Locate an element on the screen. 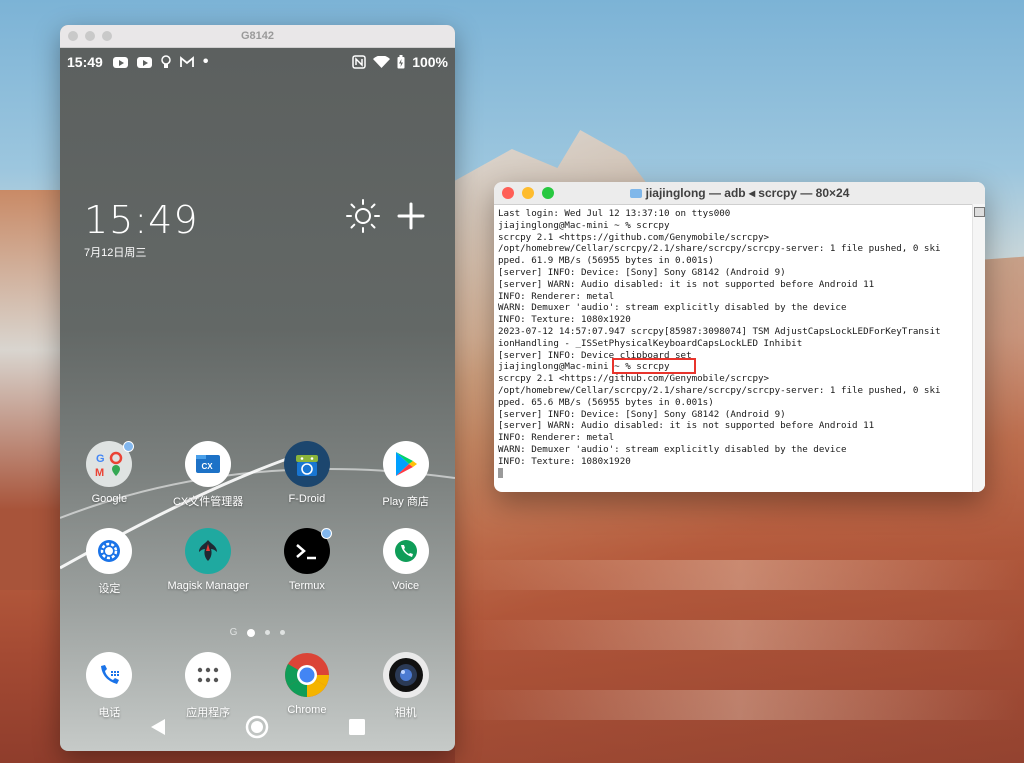 The height and width of the screenshot is (763, 1024). folder-icon is located at coordinates (635, 193).